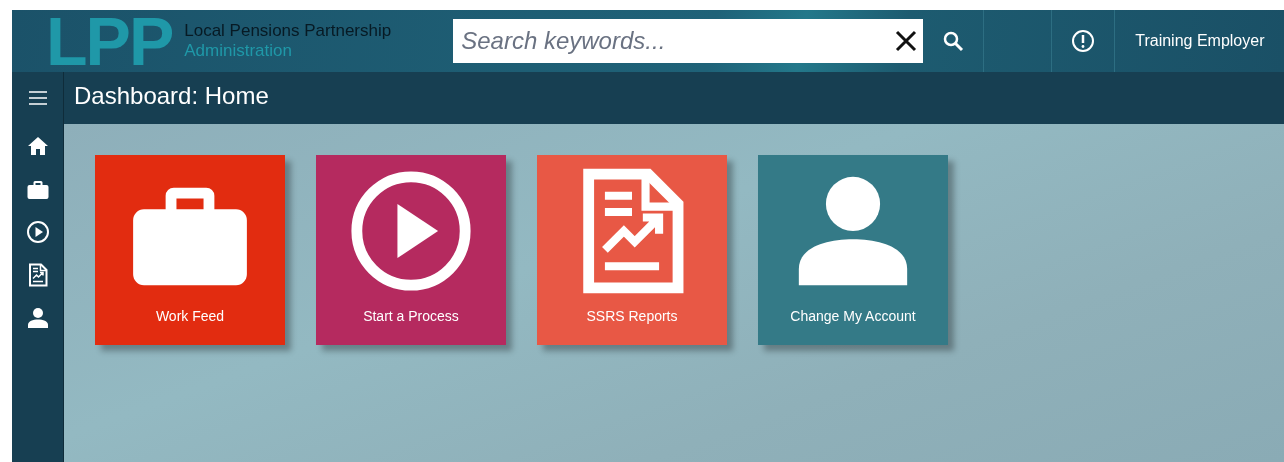  Describe the element at coordinates (288, 31) in the screenshot. I see `org-name: Local Pensions Partnership` at that location.